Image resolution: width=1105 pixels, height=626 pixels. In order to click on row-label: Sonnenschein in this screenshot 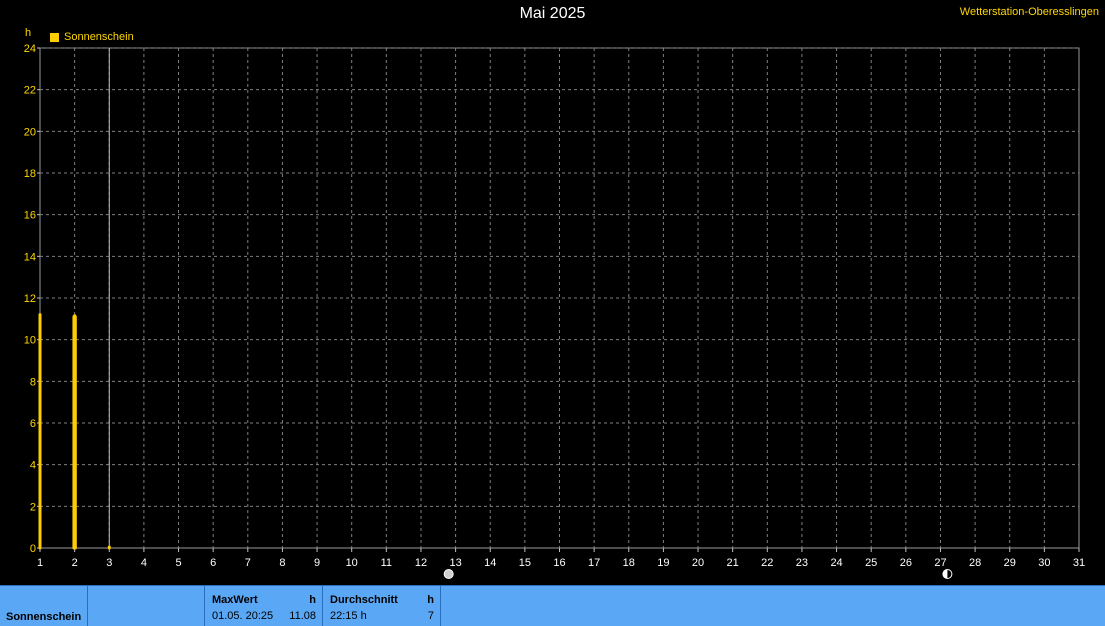, I will do `click(44, 617)`.